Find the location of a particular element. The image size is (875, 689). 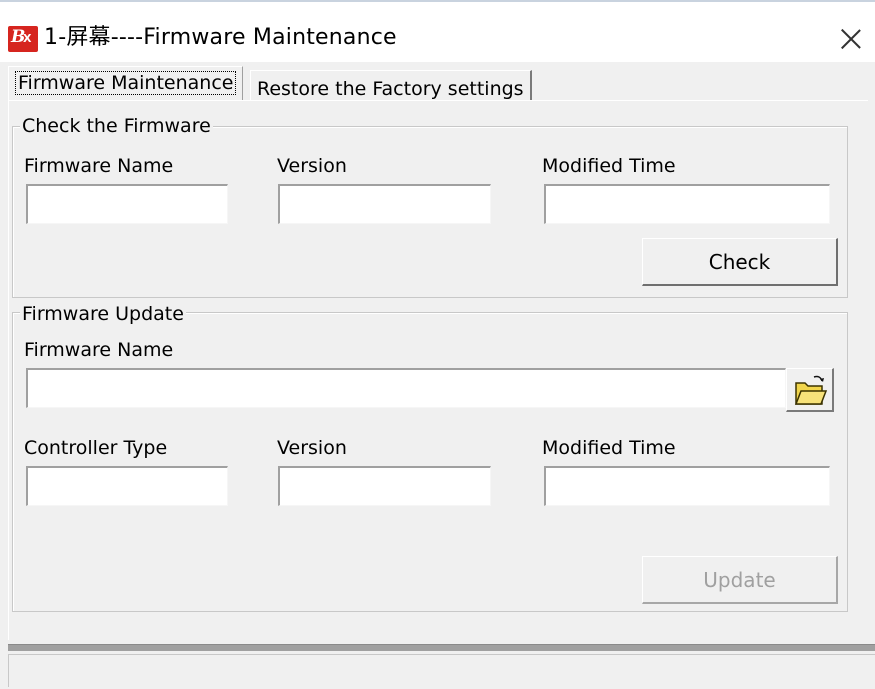

check-version-field is located at coordinates (384, 204).